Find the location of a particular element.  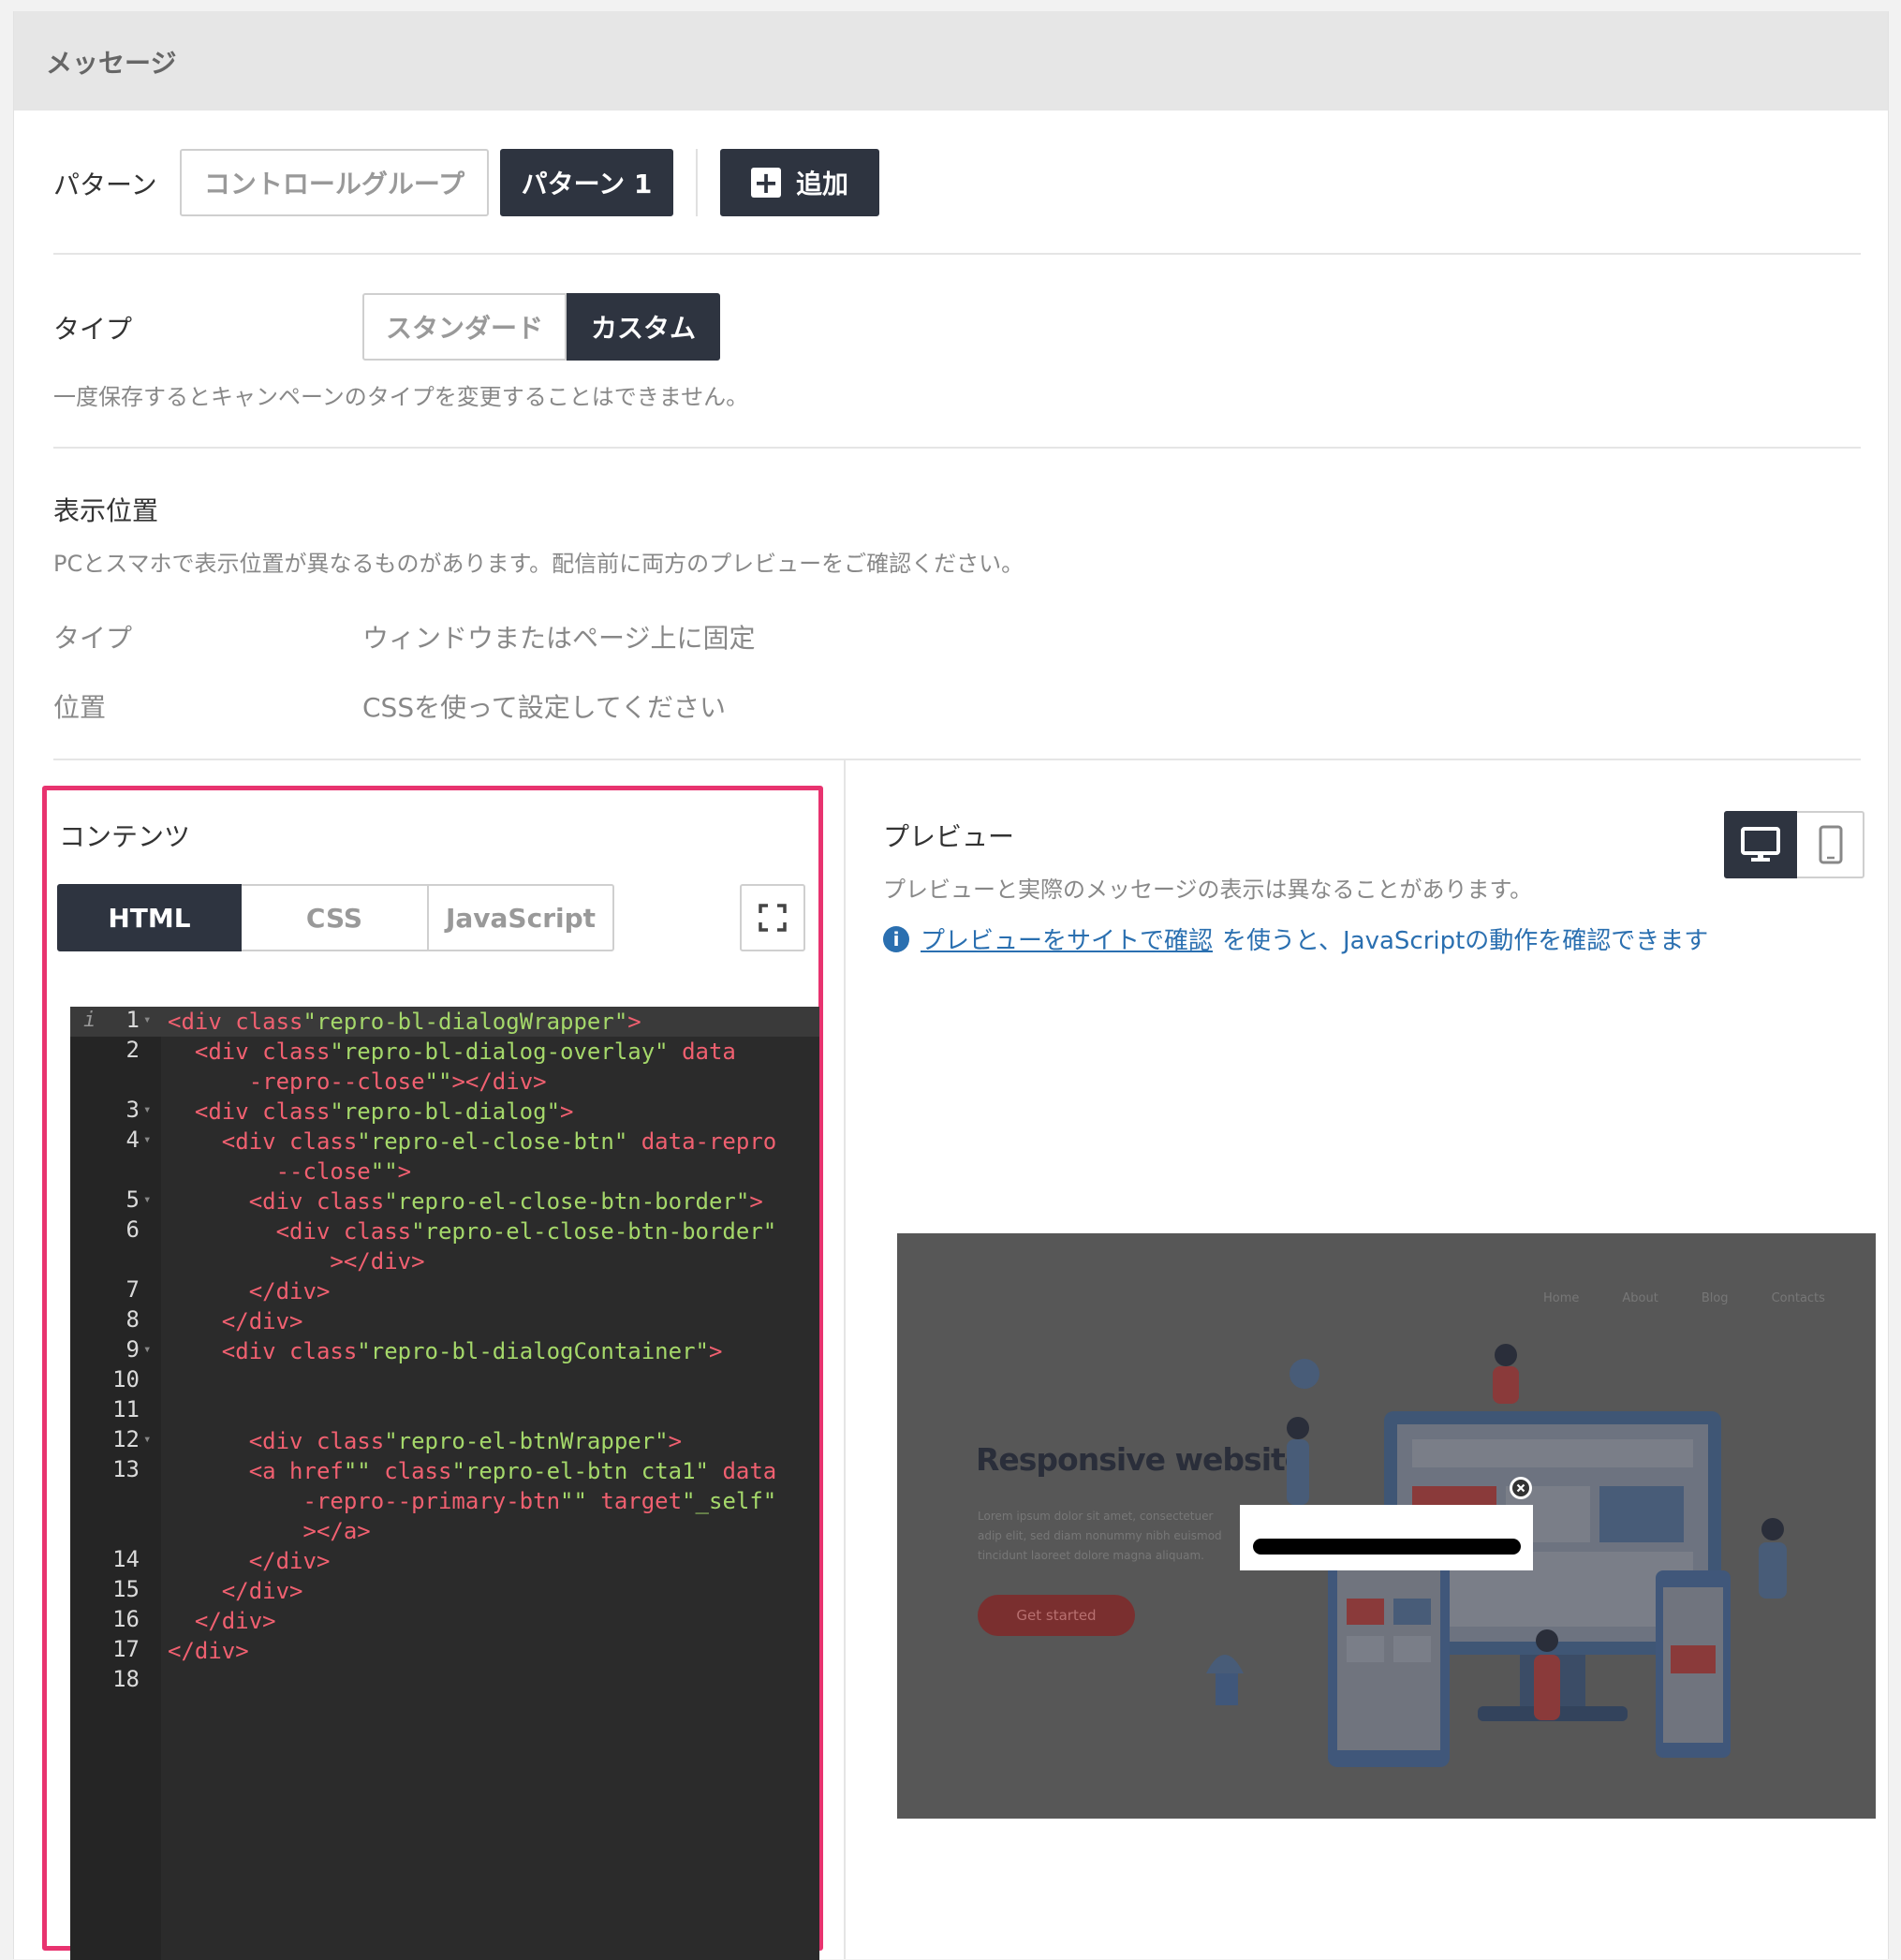

code-line: ></div> is located at coordinates (296, 1261).